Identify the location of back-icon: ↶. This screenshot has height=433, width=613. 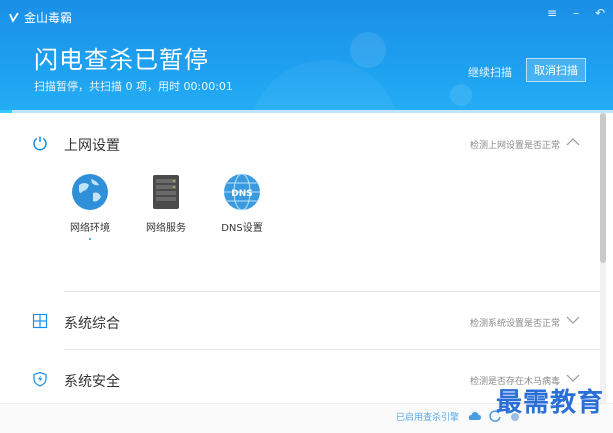
(600, 13).